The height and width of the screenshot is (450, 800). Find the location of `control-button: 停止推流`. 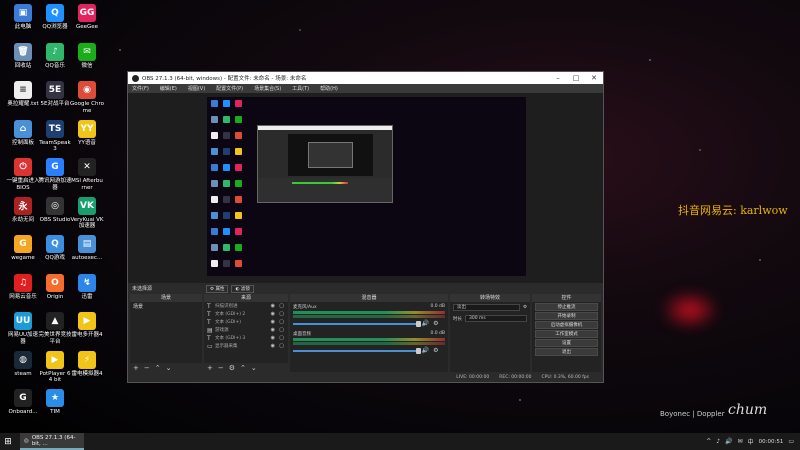

control-button: 停止推流 is located at coordinates (566, 307).